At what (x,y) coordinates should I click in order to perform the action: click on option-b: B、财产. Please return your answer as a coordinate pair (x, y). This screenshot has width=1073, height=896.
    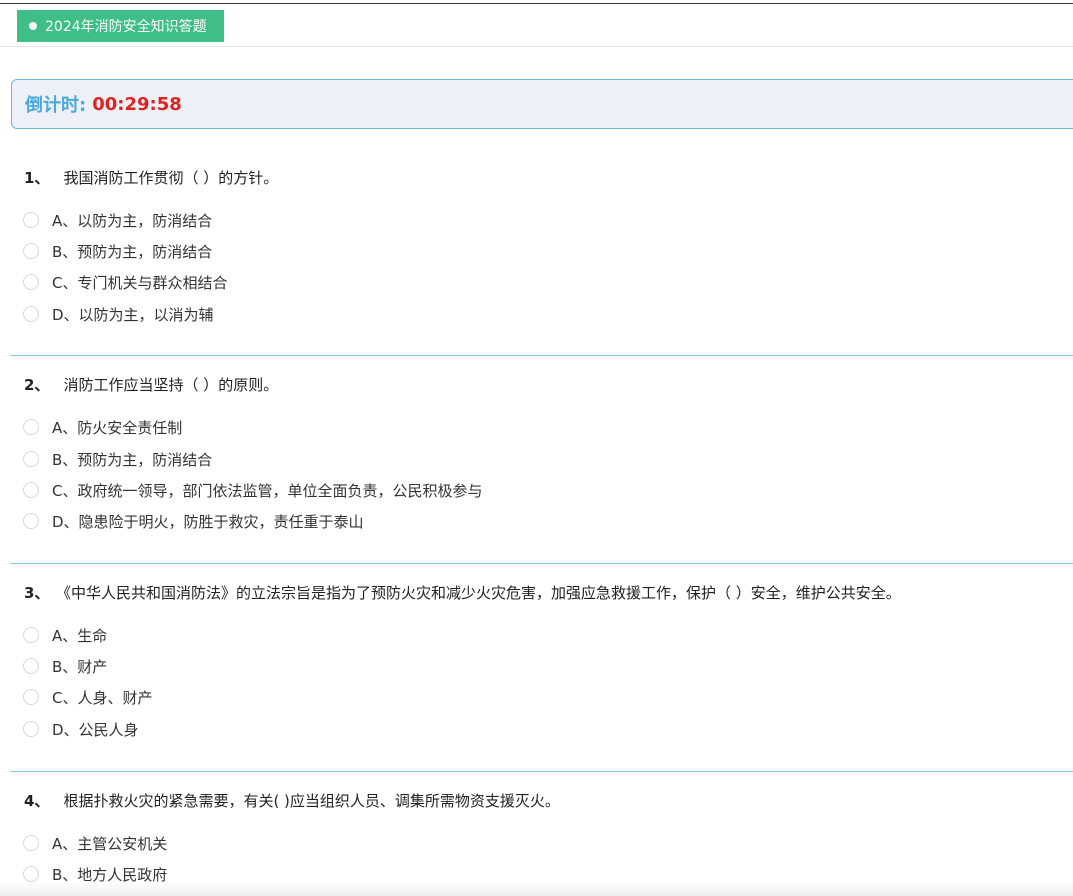
    Looking at the image, I should click on (65, 666).